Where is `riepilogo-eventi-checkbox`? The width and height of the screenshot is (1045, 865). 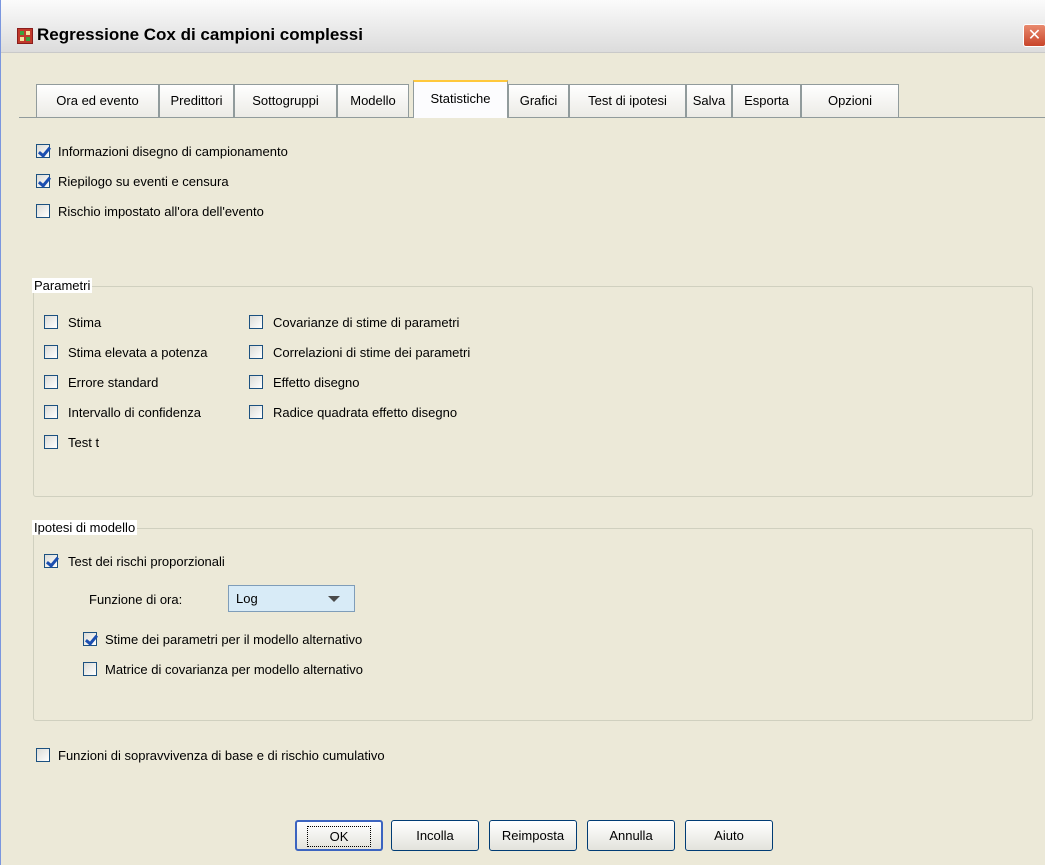
riepilogo-eventi-checkbox is located at coordinates (43, 181).